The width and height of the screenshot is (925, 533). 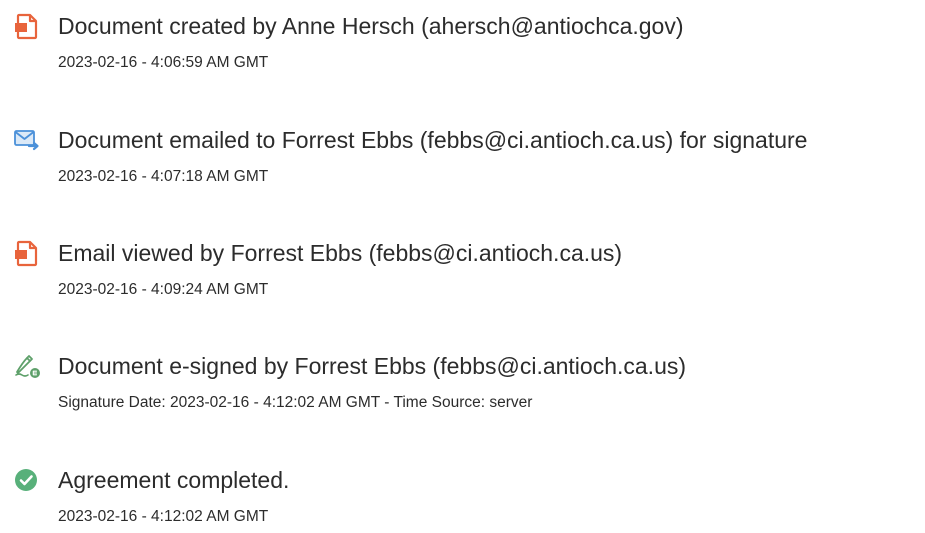 I want to click on email-sent-icon, so click(x=27, y=140).